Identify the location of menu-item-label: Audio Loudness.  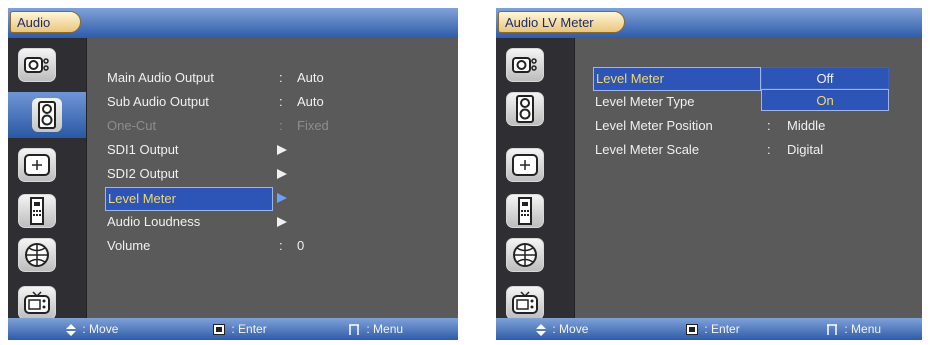
(154, 221).